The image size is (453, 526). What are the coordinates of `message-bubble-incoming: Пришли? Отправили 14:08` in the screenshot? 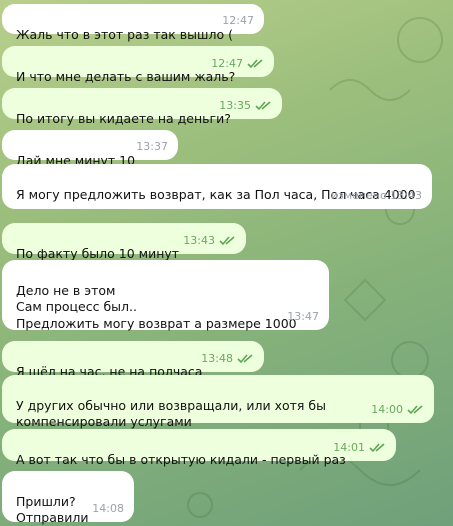 It's located at (68, 498).